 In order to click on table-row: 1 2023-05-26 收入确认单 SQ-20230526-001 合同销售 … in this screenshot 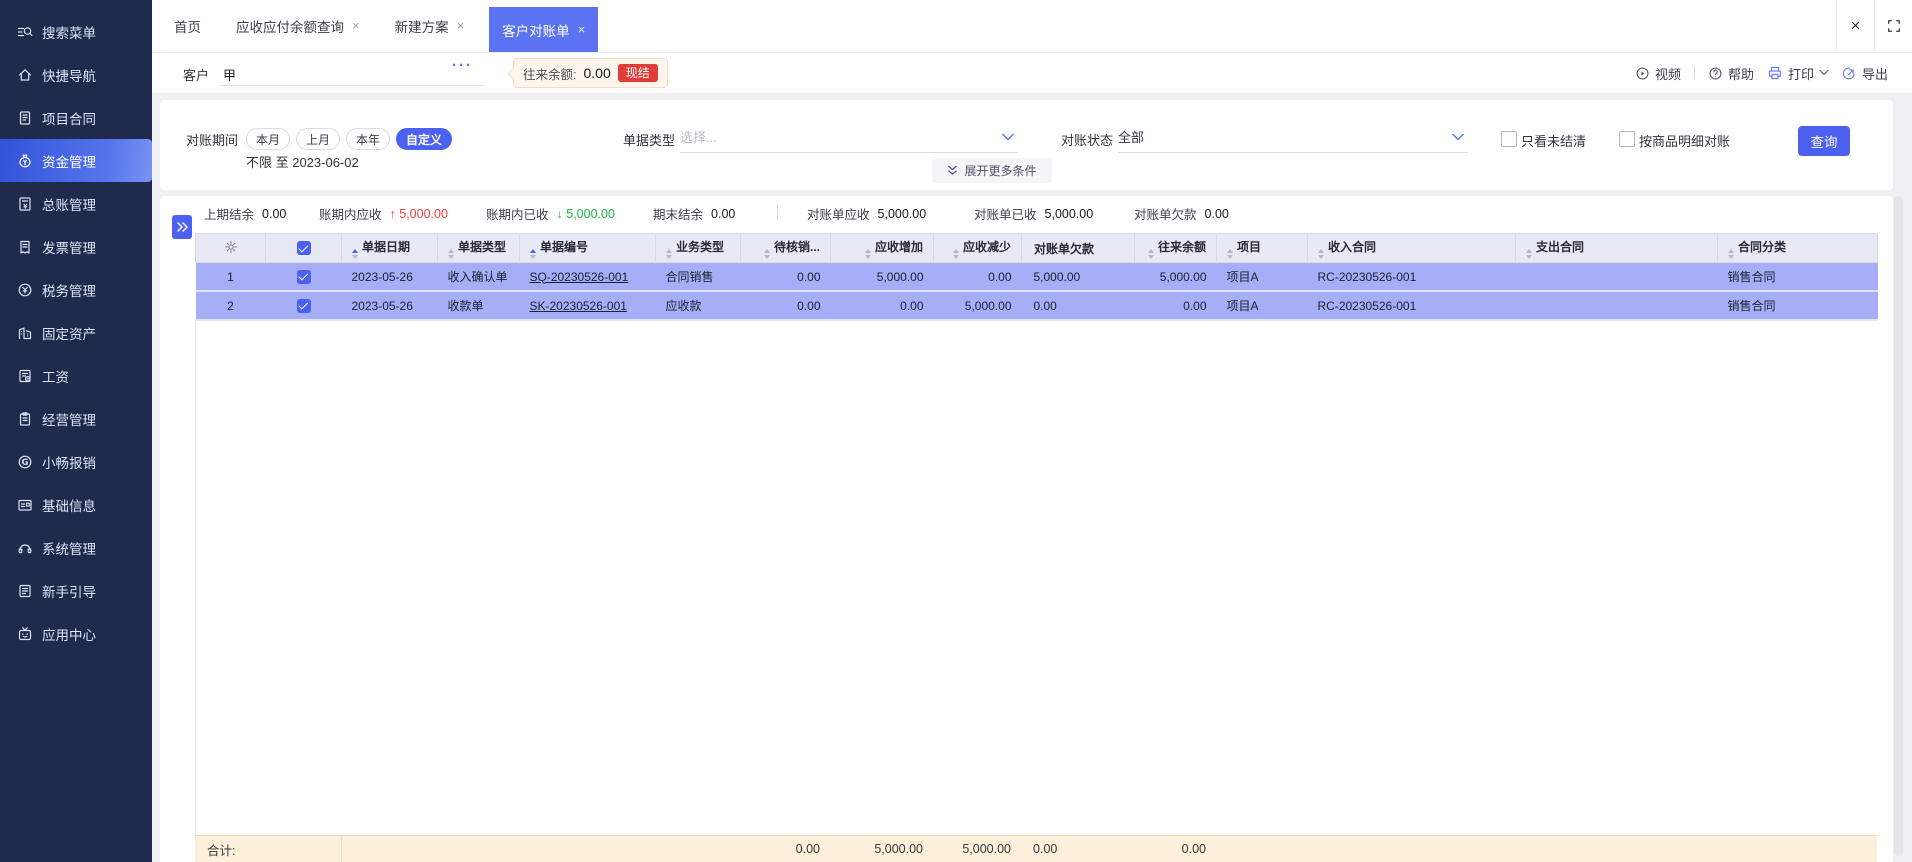, I will do `click(1036, 277)`.